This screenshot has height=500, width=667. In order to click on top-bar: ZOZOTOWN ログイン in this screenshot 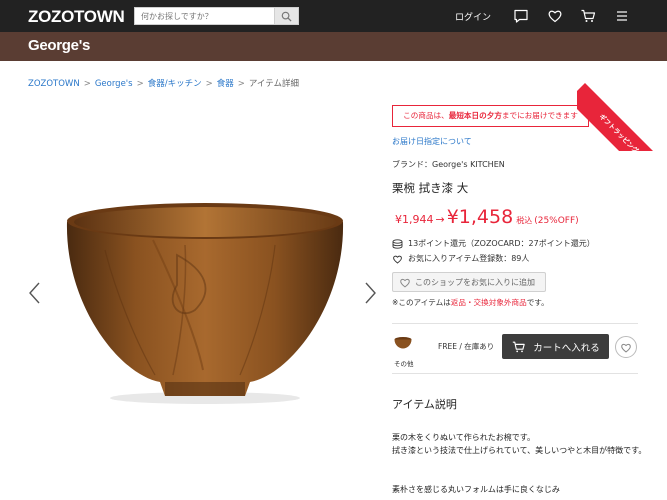, I will do `click(333, 16)`.